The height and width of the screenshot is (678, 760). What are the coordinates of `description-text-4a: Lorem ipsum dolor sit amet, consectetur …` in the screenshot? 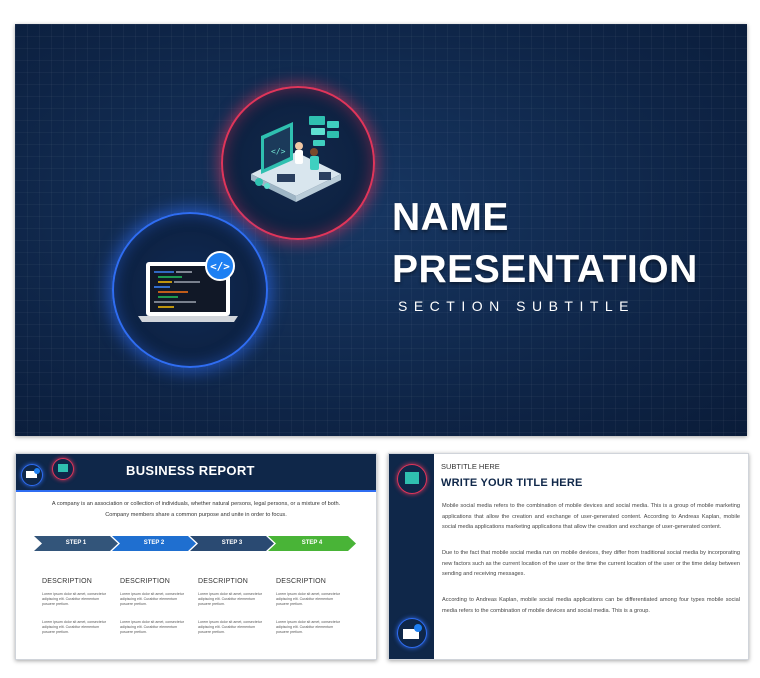 It's located at (308, 599).